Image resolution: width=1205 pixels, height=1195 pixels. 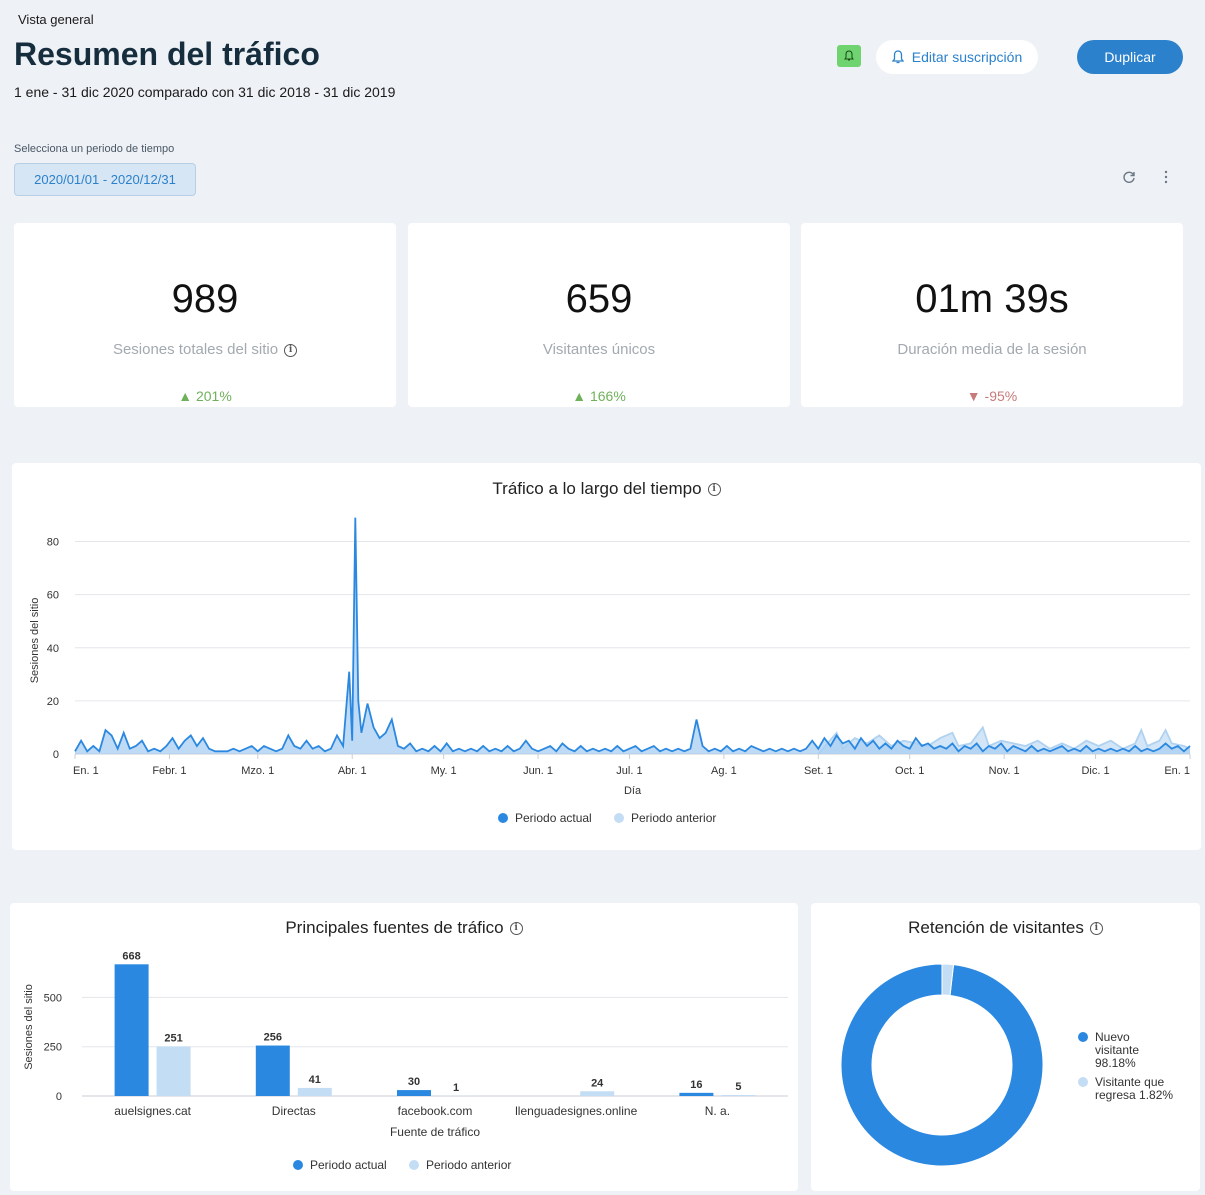 I want to click on info-icon: i, so click(x=291, y=350).